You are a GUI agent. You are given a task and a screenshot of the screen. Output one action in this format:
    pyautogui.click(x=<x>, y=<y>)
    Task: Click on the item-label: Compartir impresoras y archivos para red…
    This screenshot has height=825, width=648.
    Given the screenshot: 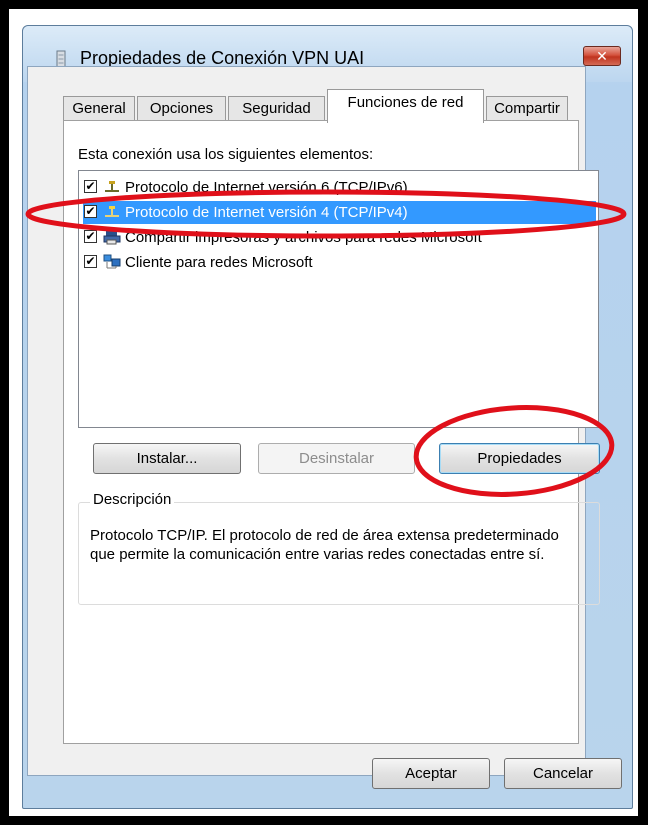 What is the action you would take?
    pyautogui.click(x=303, y=237)
    